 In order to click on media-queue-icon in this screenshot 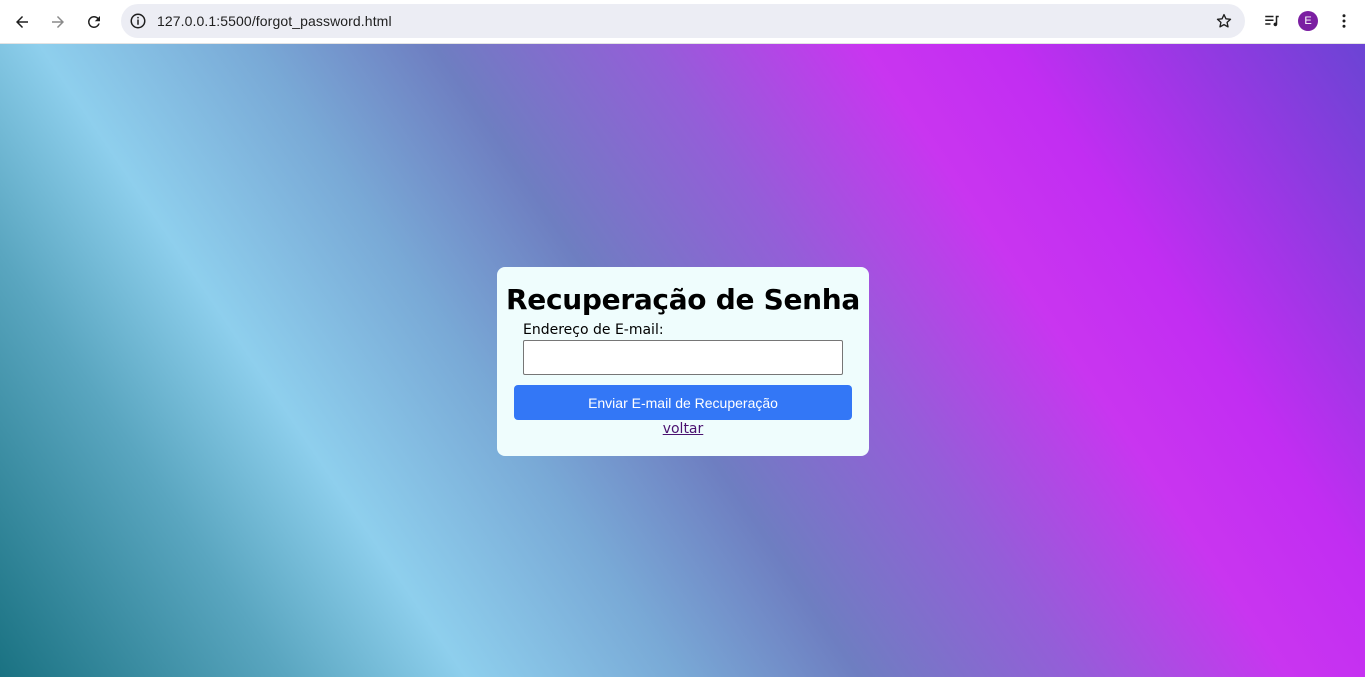, I will do `click(1272, 21)`.